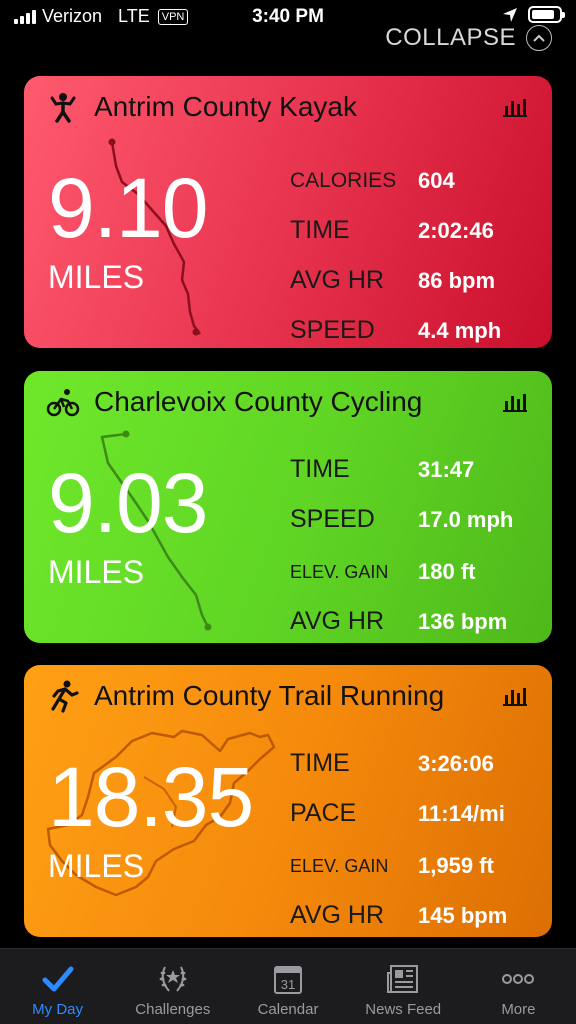 The height and width of the screenshot is (1024, 576). I want to click on calendar-day: 31, so click(288, 984).